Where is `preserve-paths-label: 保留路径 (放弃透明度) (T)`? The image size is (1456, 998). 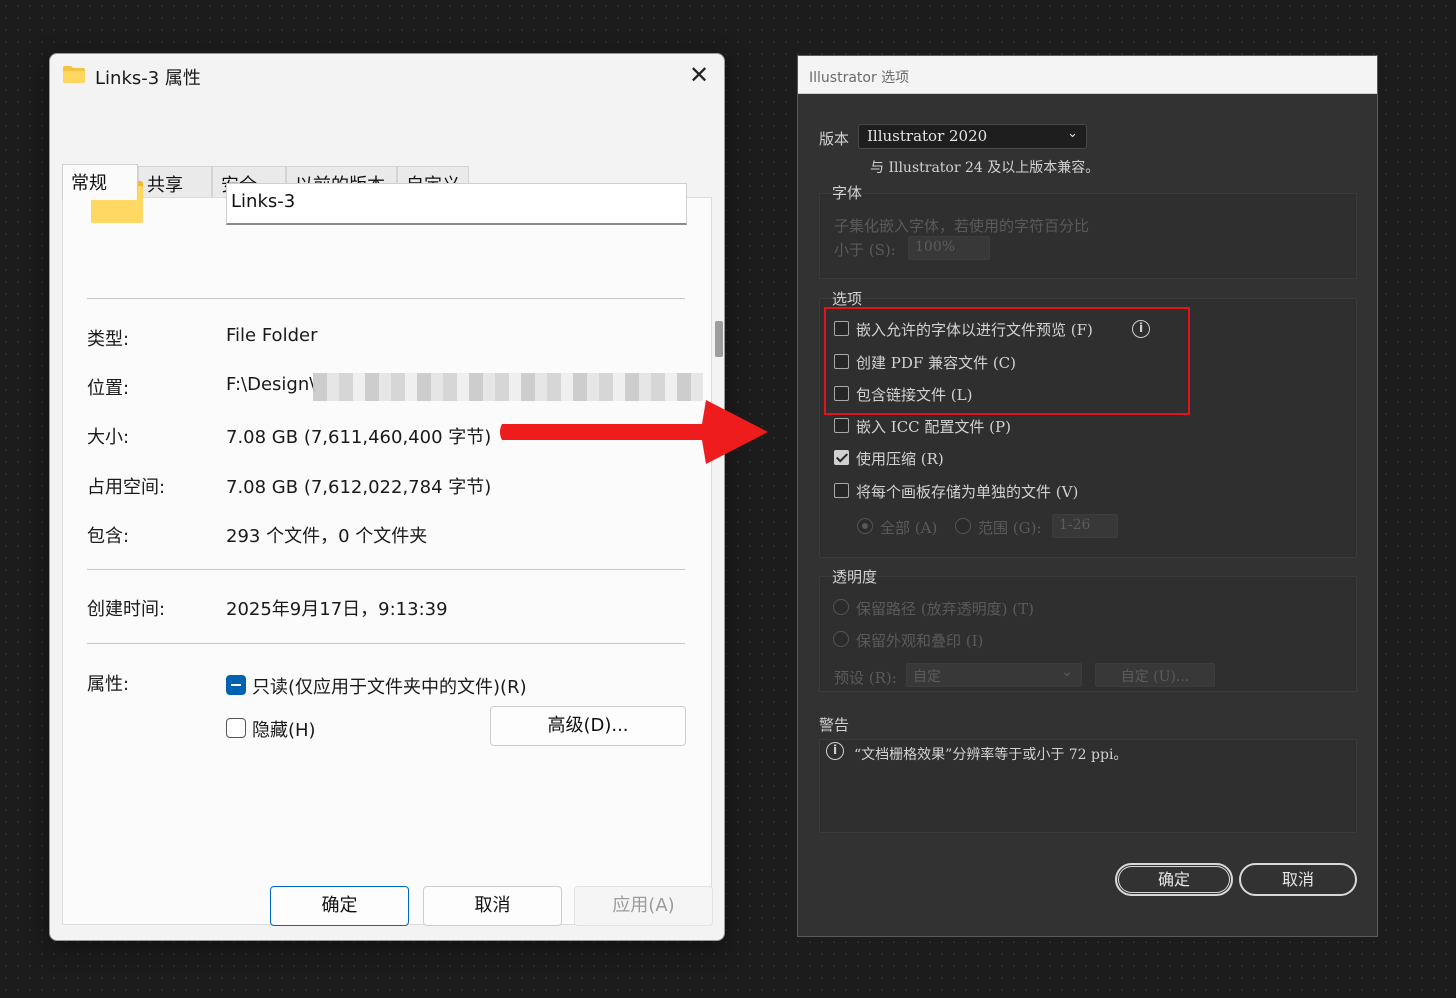 preserve-paths-label: 保留路径 (放弃透明度) (T) is located at coordinates (945, 609).